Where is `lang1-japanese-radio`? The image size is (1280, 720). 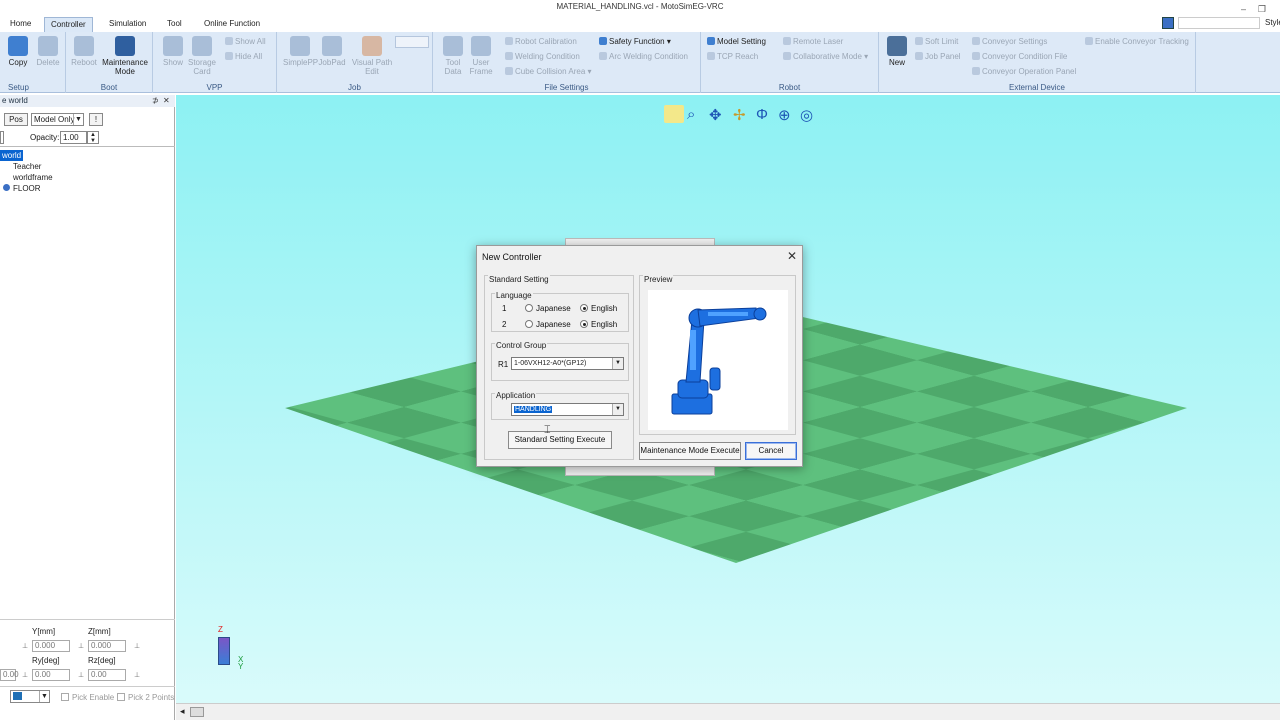 lang1-japanese-radio is located at coordinates (529, 308).